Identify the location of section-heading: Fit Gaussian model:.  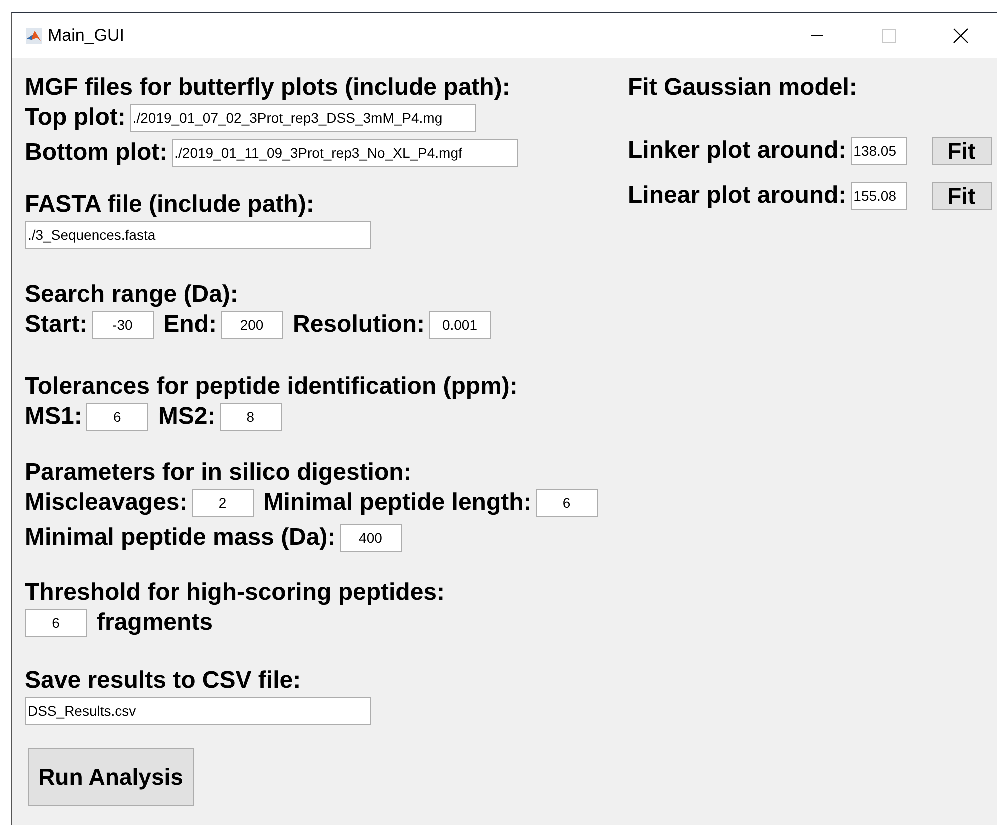
(743, 88).